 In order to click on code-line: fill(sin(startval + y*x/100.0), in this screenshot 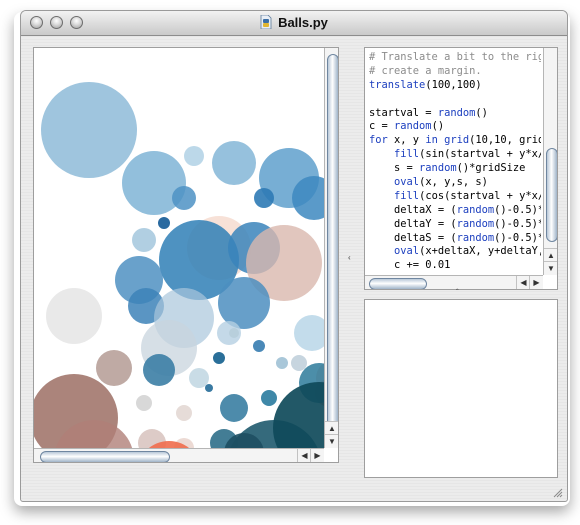, I will do `click(455, 155)`.